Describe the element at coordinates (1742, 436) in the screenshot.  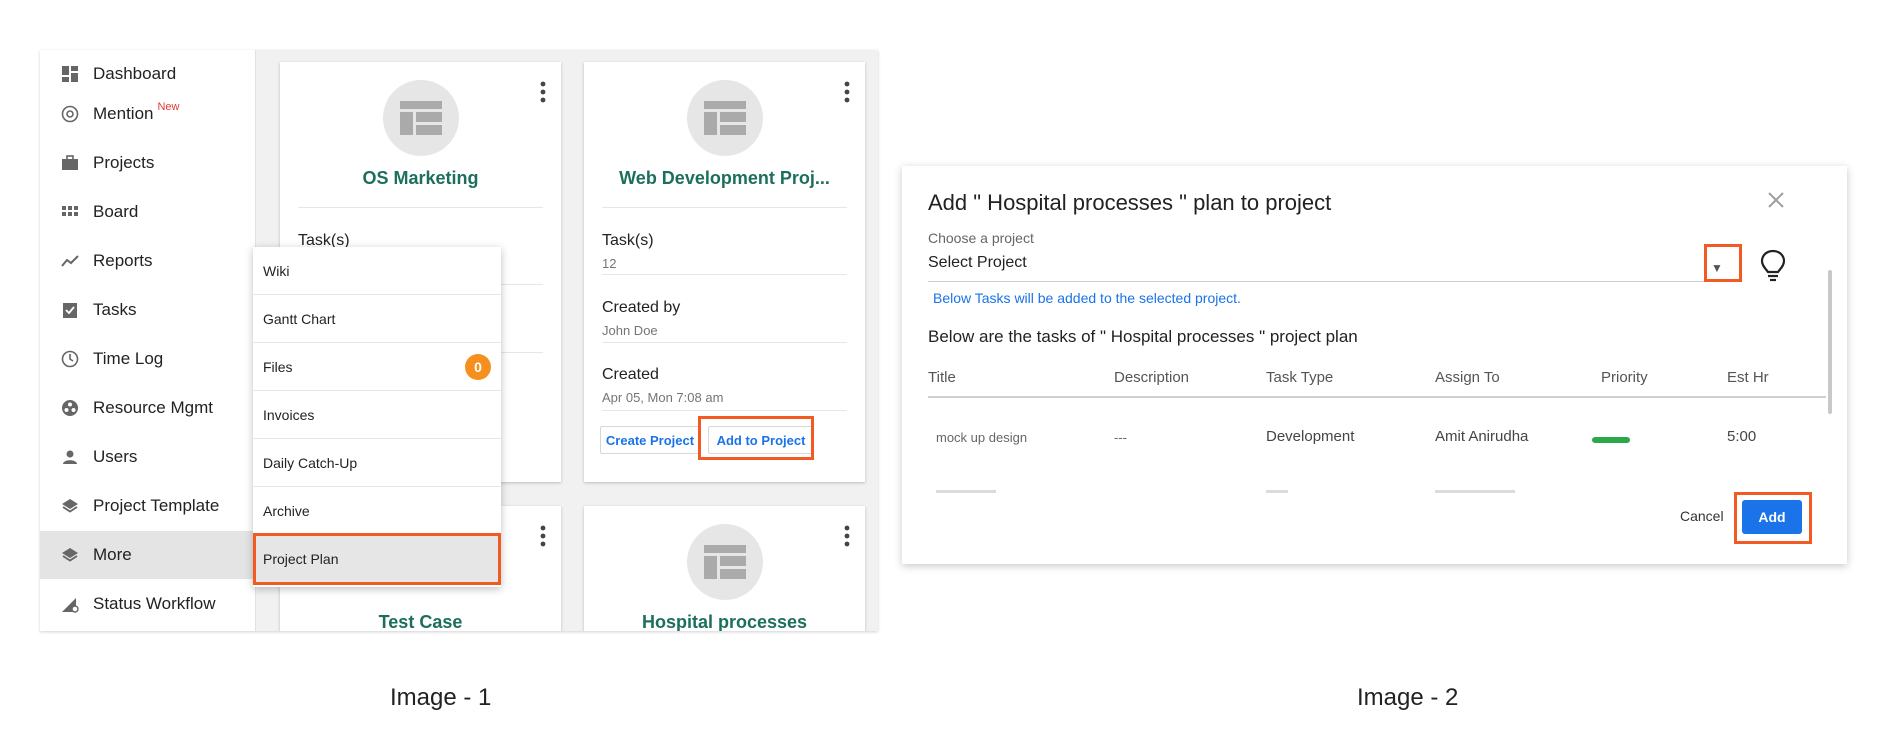
I see `task-est-hr: 5:00` at that location.